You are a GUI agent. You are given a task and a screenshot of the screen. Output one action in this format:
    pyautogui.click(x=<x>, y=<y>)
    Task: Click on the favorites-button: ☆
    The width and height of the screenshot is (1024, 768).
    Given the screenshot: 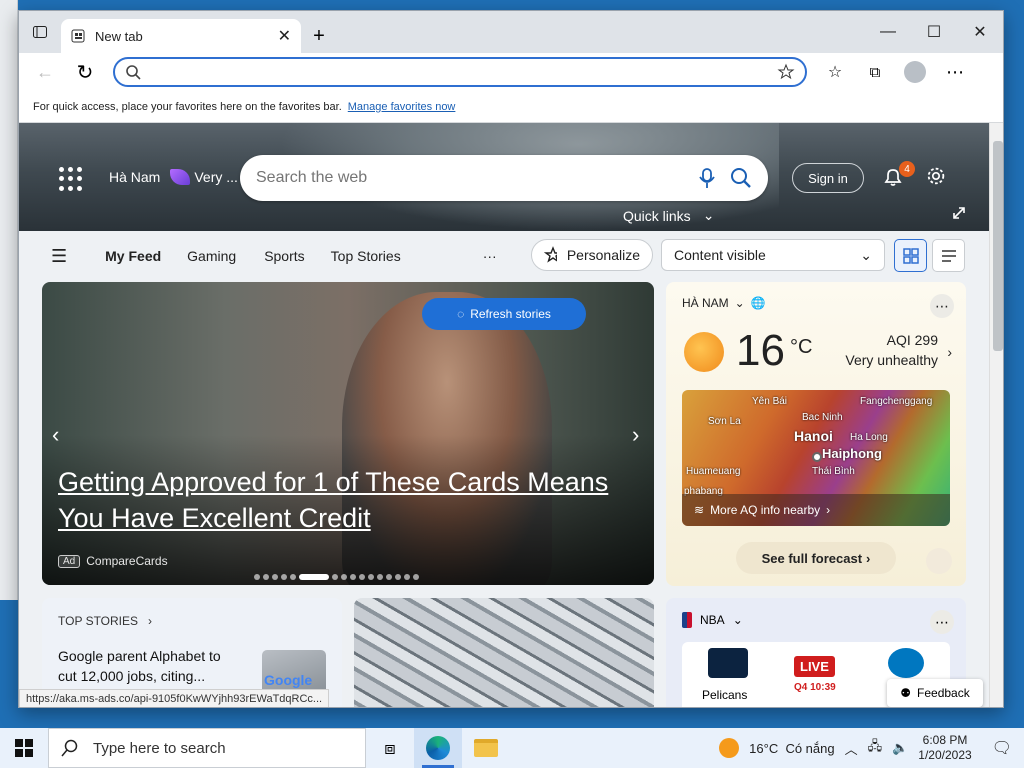 What is the action you would take?
    pyautogui.click(x=835, y=72)
    